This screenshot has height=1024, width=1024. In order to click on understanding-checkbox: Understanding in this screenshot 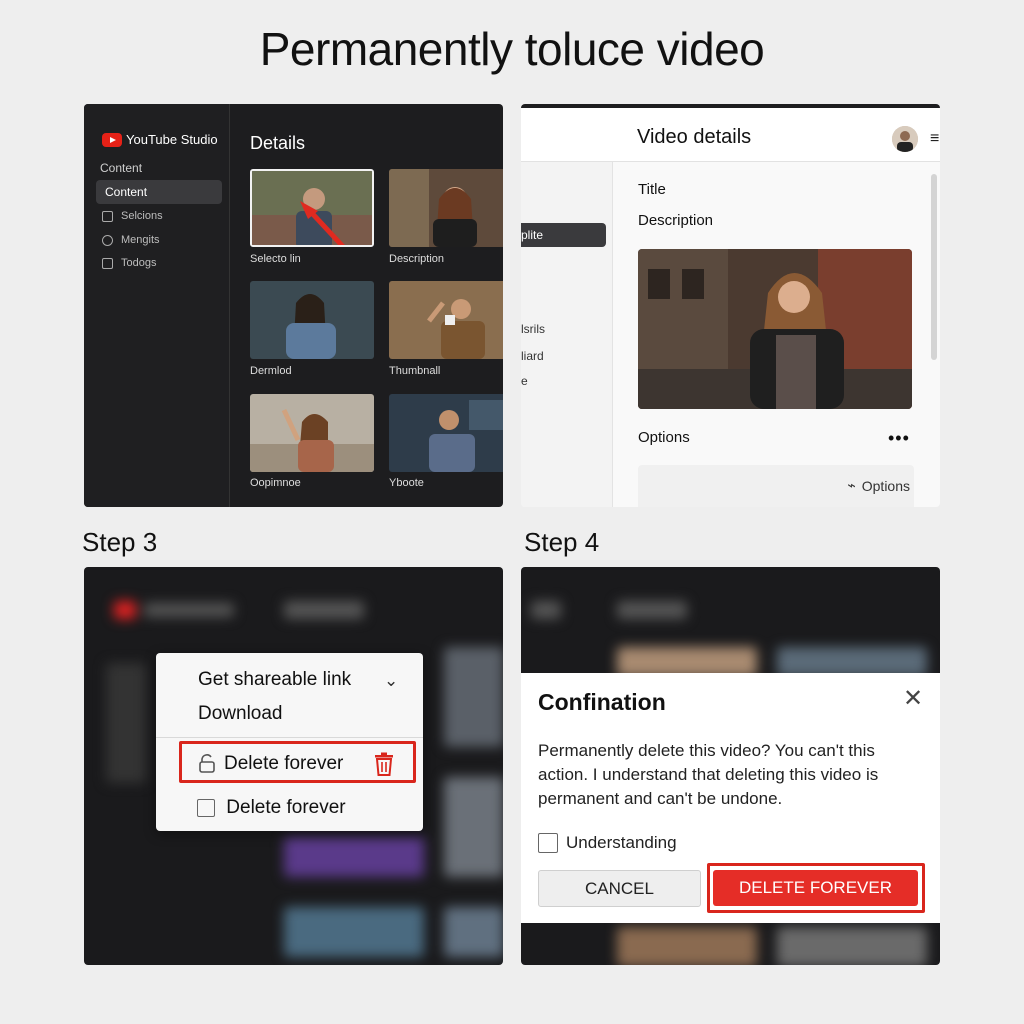, I will do `click(607, 843)`.